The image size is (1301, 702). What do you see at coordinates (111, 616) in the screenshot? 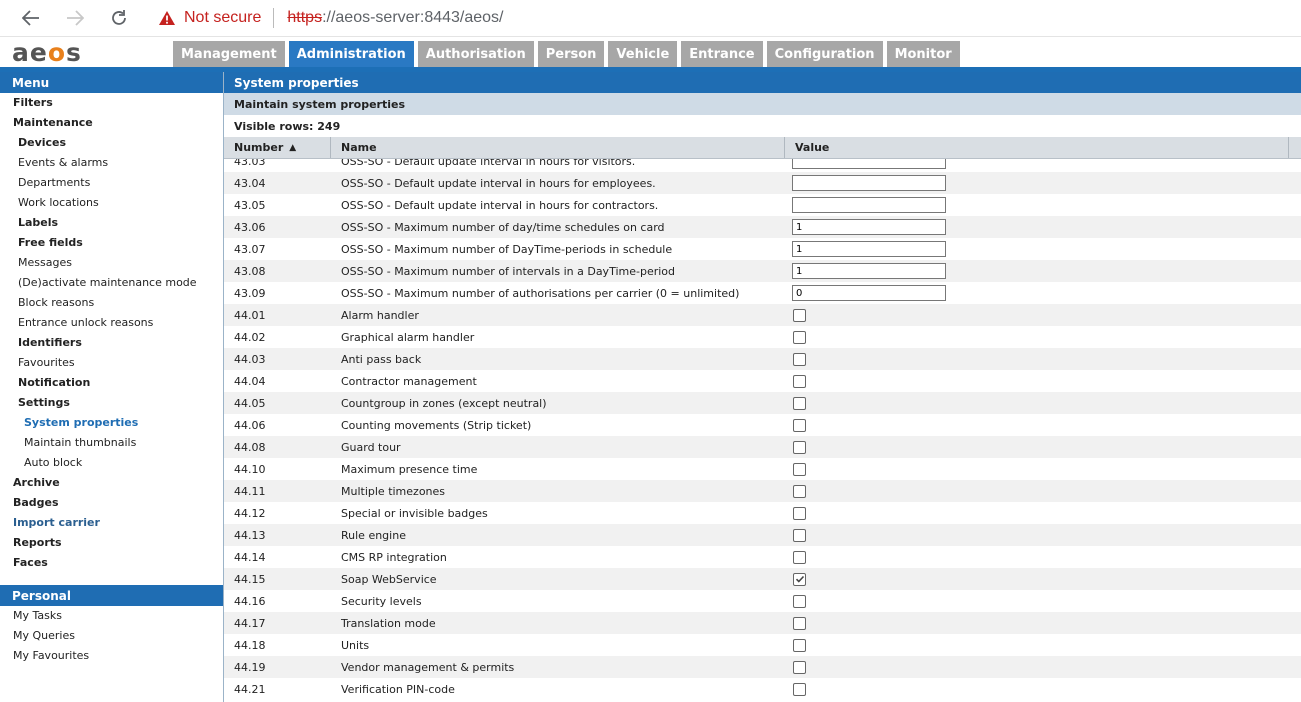
I see `personal-item-my-tasks: My Tasks` at bounding box center [111, 616].